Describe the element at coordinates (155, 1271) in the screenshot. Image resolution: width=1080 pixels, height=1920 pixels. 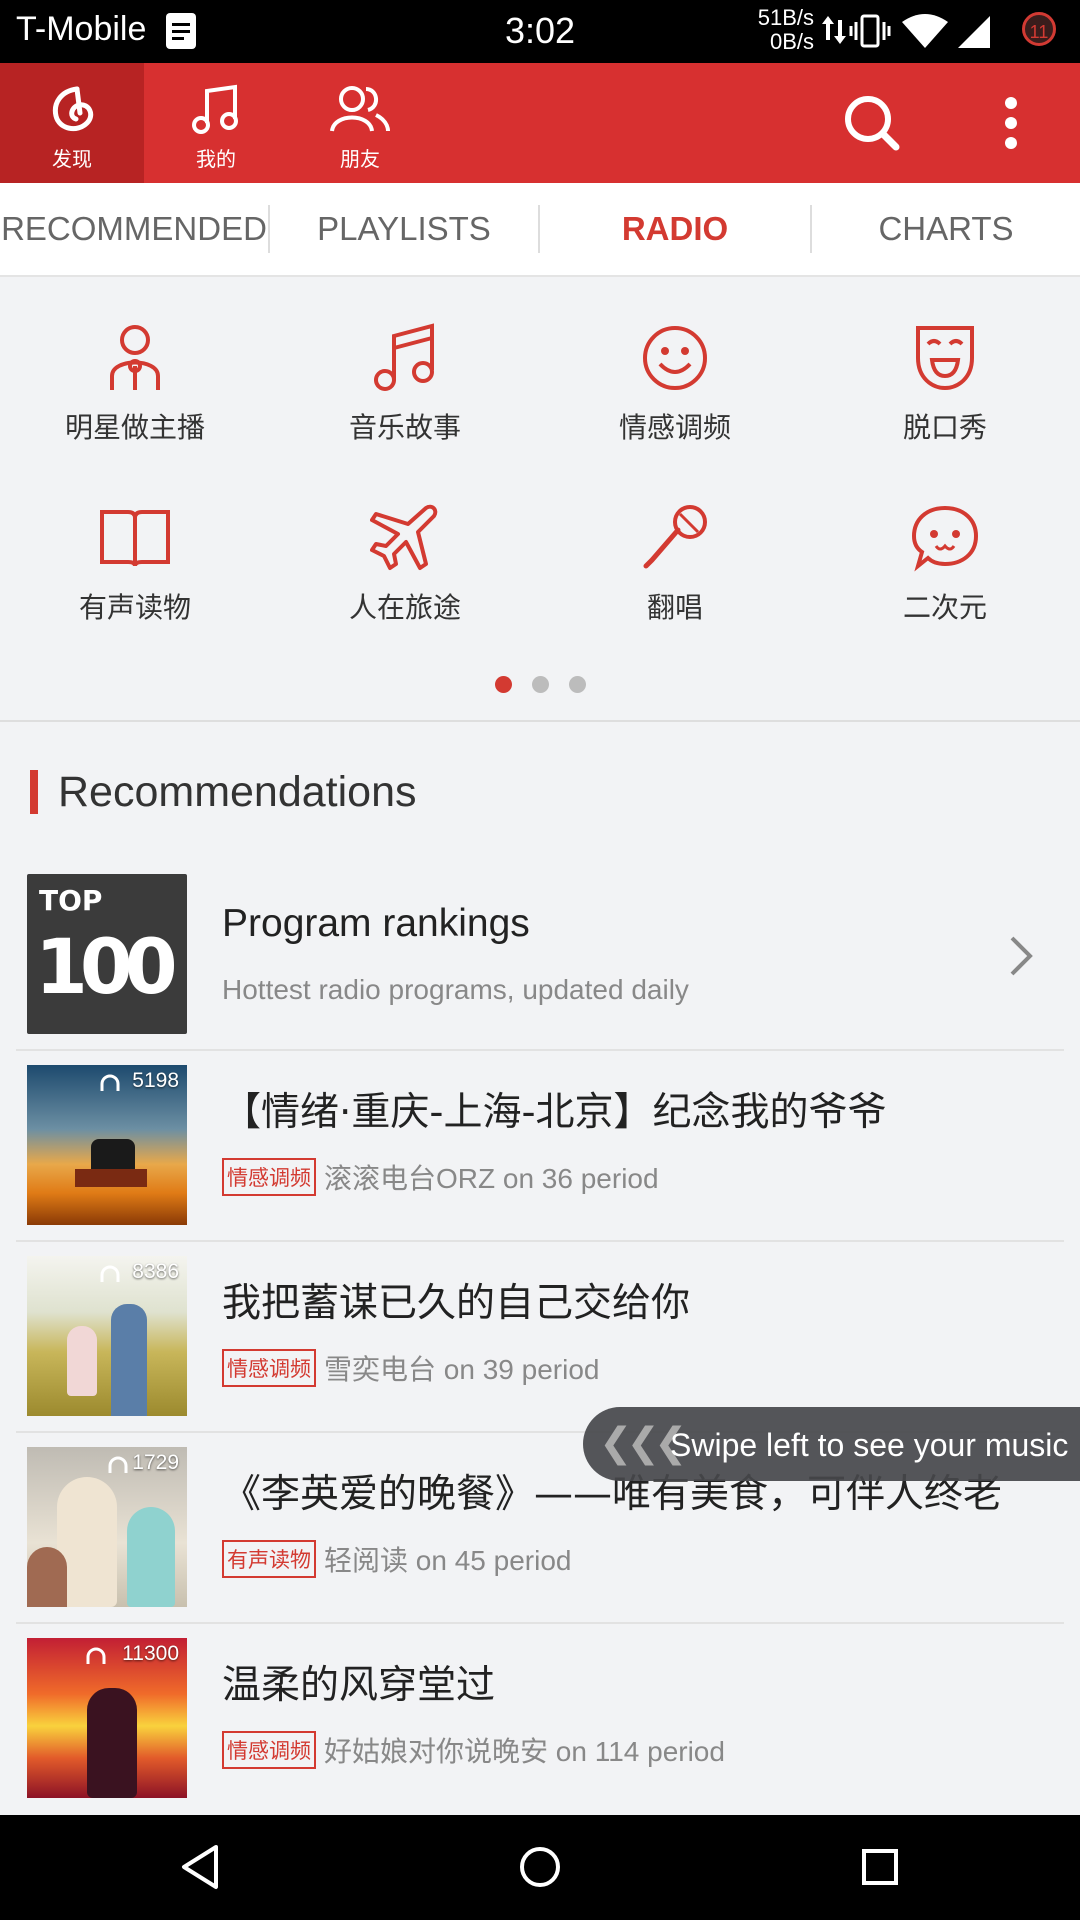
I see `play-count: 8386` at that location.